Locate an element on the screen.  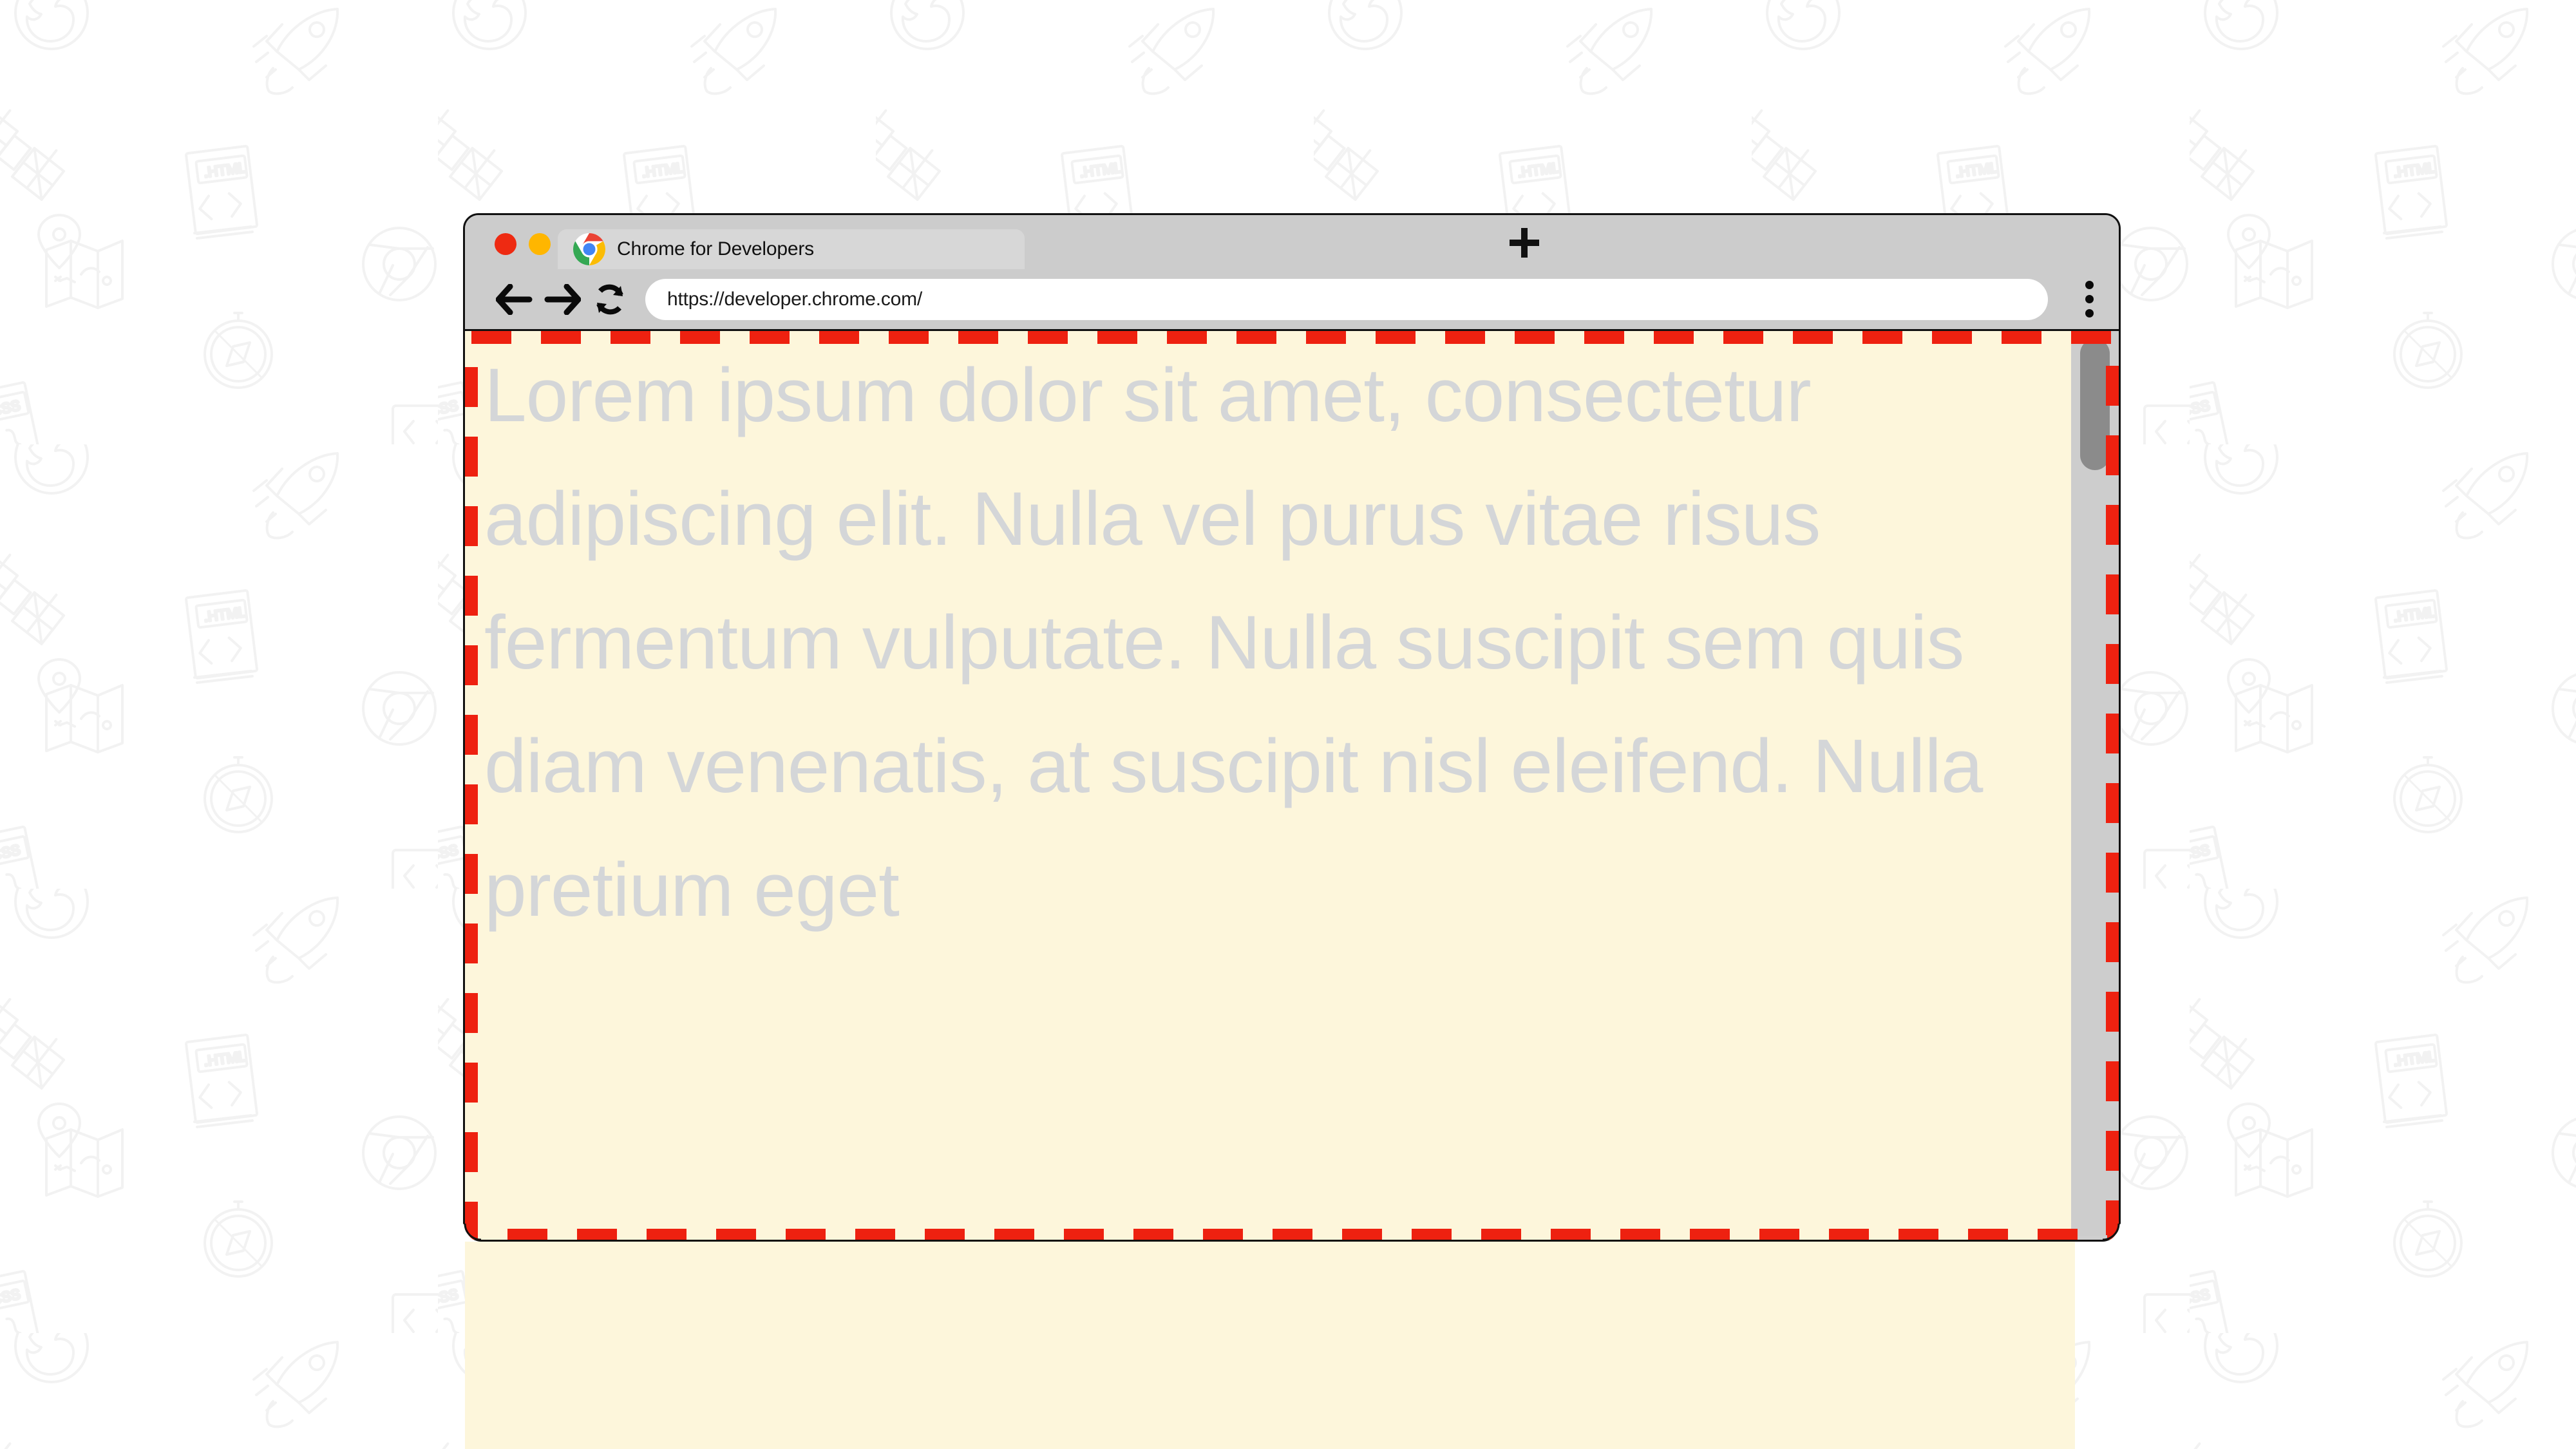
window-corner-bottom-left is located at coordinates (472, 1233).